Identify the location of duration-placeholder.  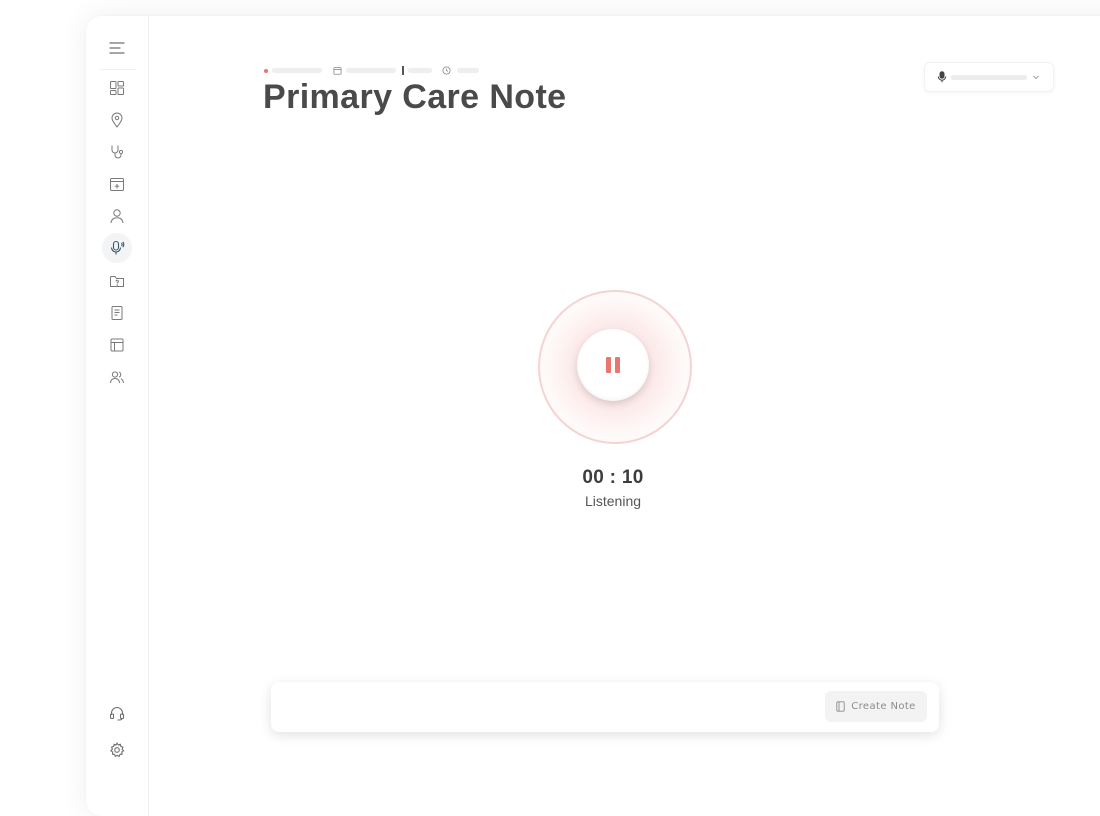
(468, 70).